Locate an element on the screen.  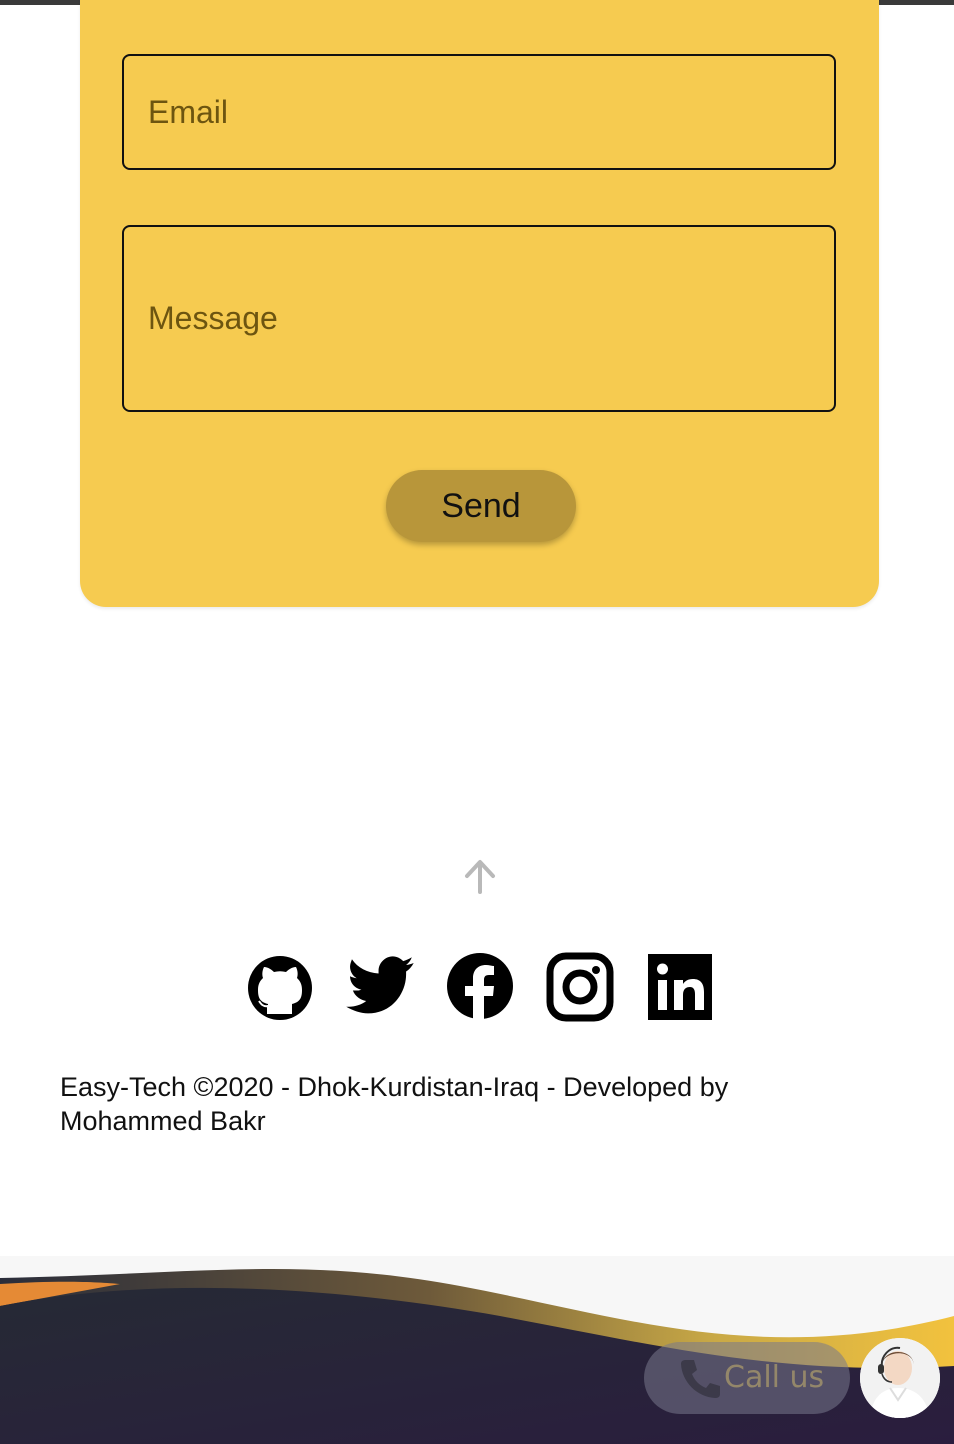
github-icon is located at coordinates (280, 988).